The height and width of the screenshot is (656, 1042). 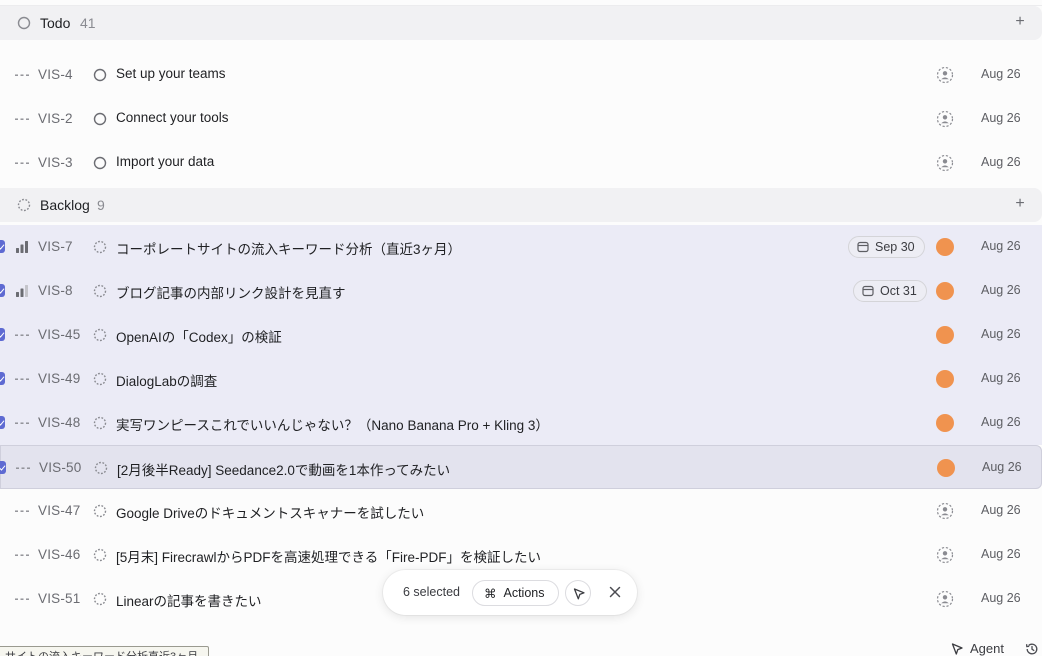 I want to click on selection-action-bar: 6 selected ⌘ Actions, so click(x=510, y=592).